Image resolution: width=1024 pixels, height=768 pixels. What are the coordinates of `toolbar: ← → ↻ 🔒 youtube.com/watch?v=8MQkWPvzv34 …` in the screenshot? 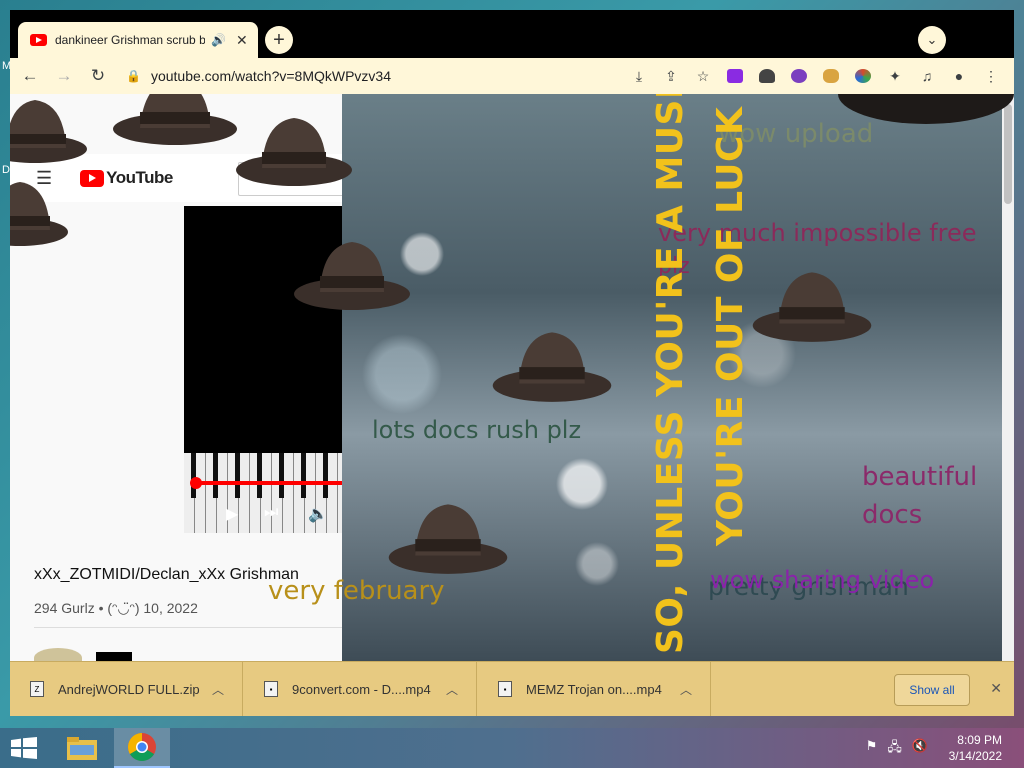 It's located at (512, 76).